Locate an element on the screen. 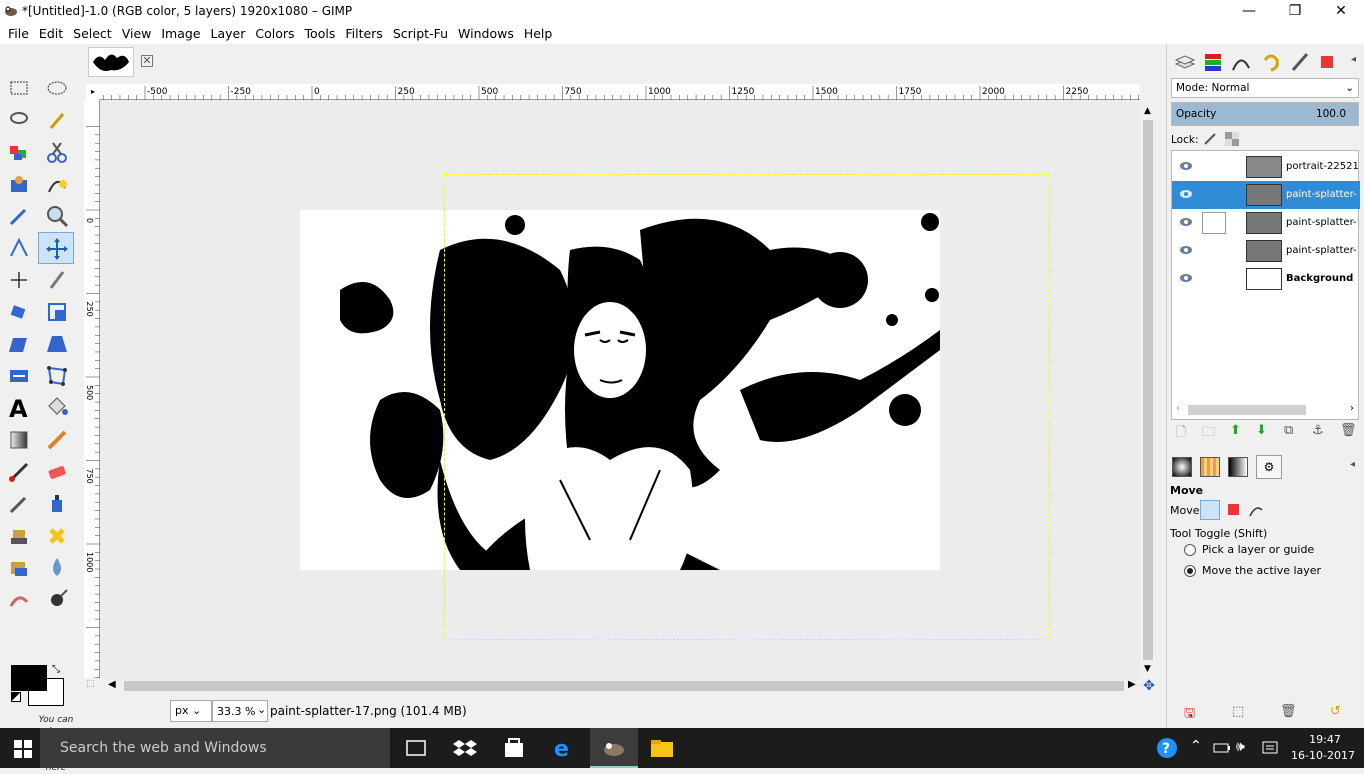  lasso-icon is located at coordinates (19, 120).